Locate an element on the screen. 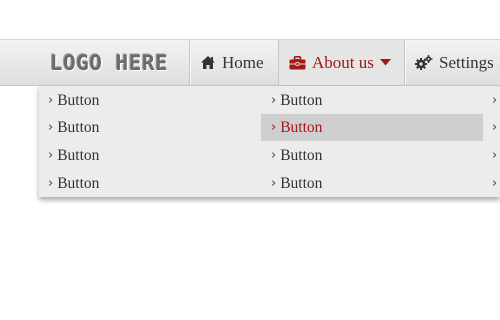 Image resolution: width=500 pixels, height=320 pixels. logo-text: LOGO HERE is located at coordinates (109, 62).